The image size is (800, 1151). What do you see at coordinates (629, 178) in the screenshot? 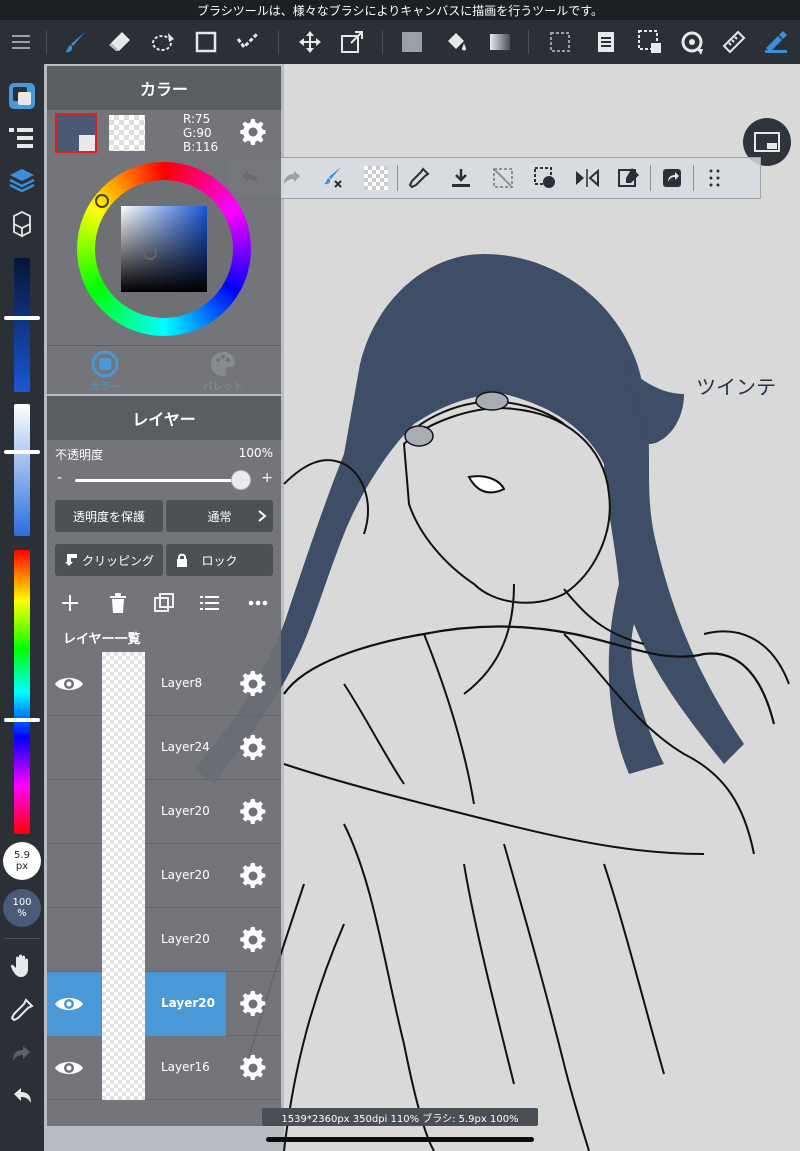
I see `erase-selection-button` at bounding box center [629, 178].